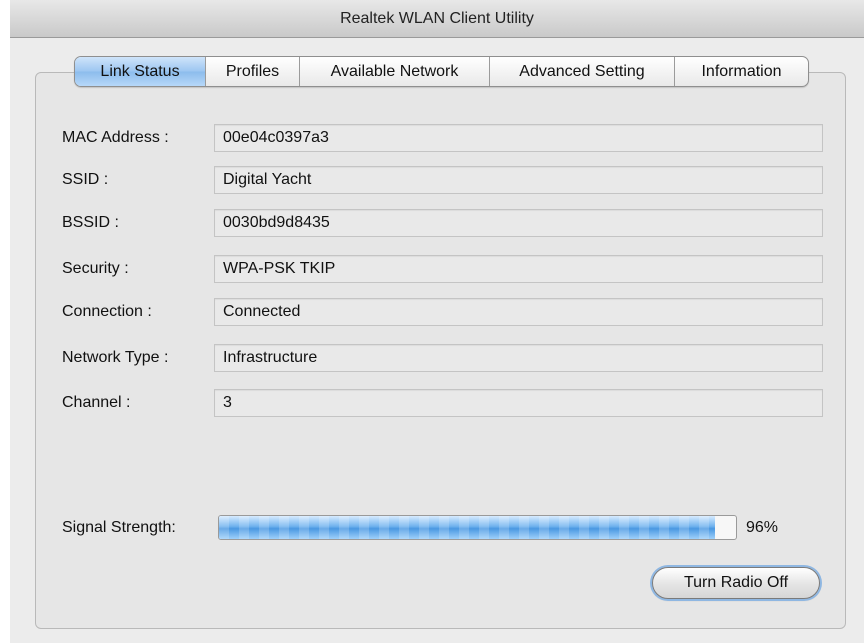 The image size is (864, 643). I want to click on signal-strength-bar, so click(477, 527).